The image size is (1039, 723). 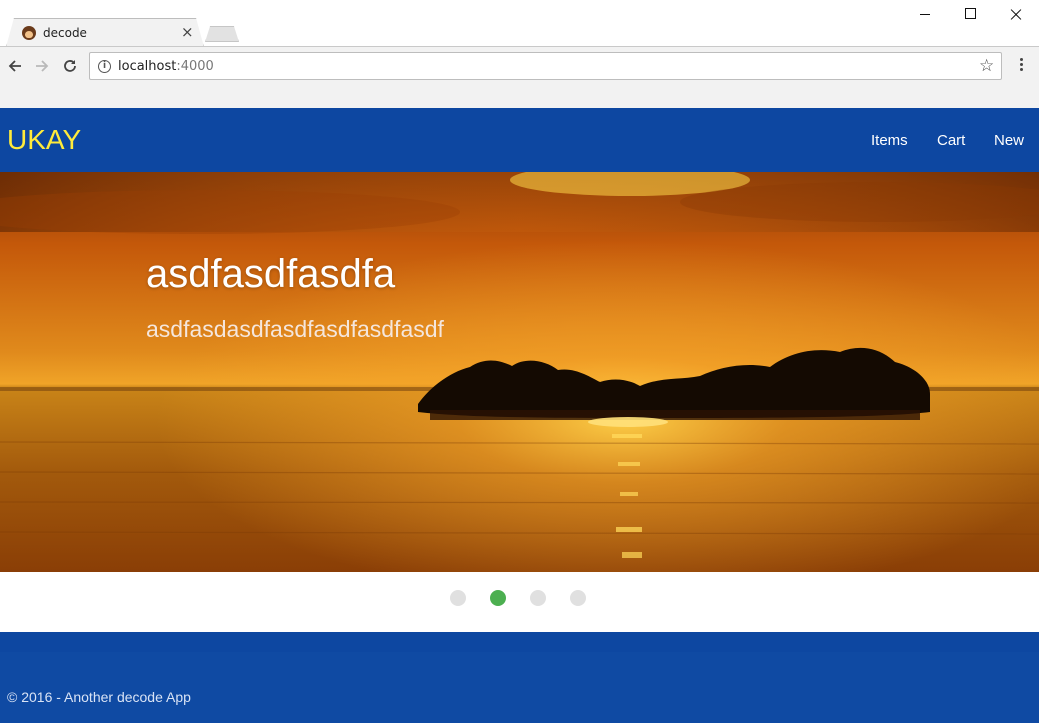 I want to click on nav-link-new: New, so click(x=1009, y=140).